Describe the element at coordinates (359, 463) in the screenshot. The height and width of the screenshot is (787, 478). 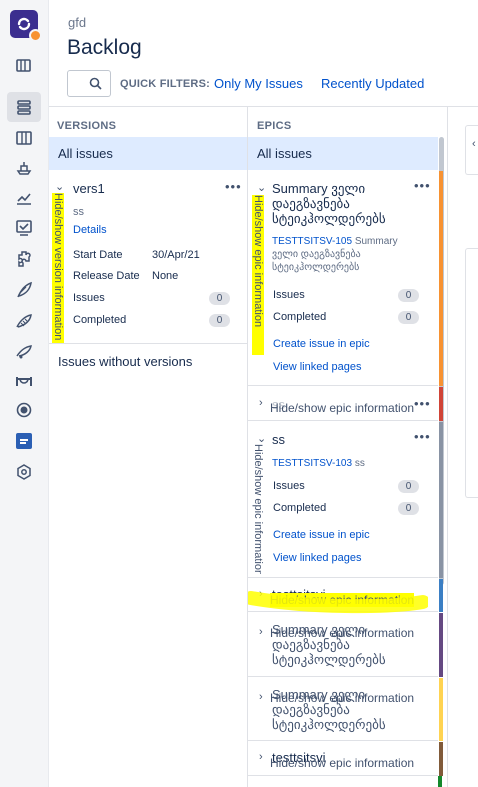
I see `epic-issue-summary: ss` at that location.